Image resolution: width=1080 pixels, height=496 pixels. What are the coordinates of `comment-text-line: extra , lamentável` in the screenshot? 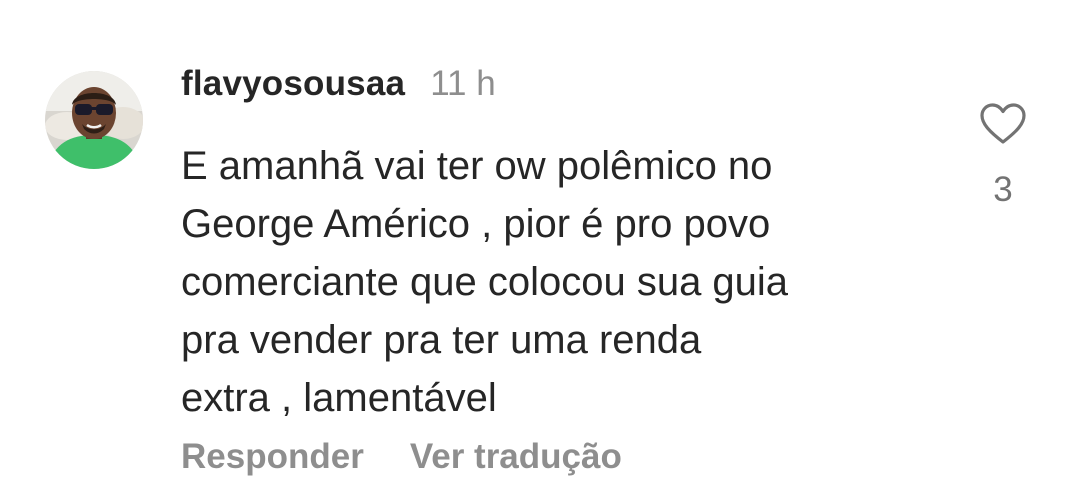 It's located at (339, 398).